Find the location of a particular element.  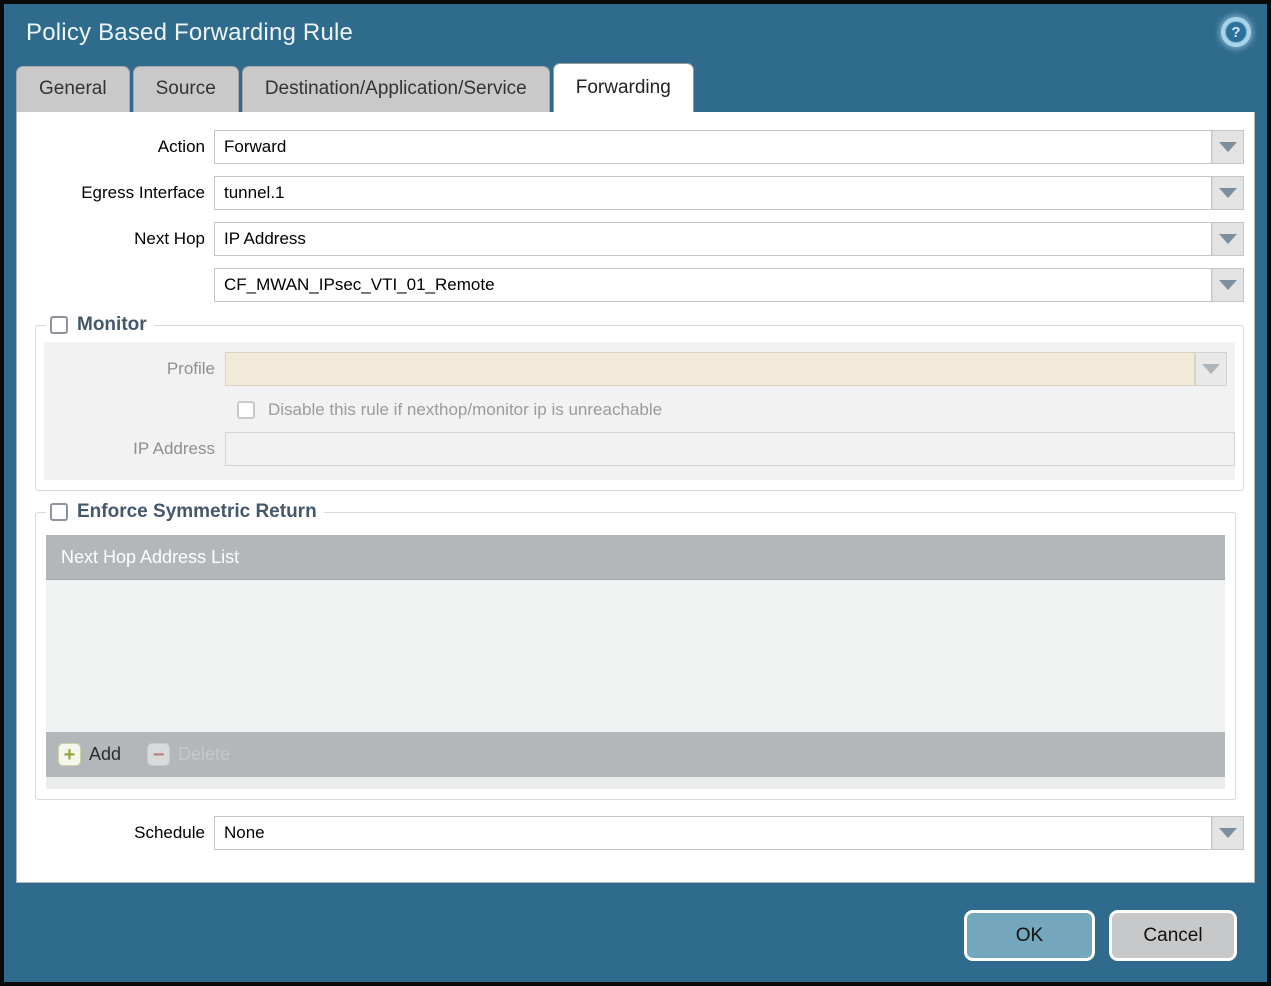

egress-interface-dropdown-button is located at coordinates (1228, 193).